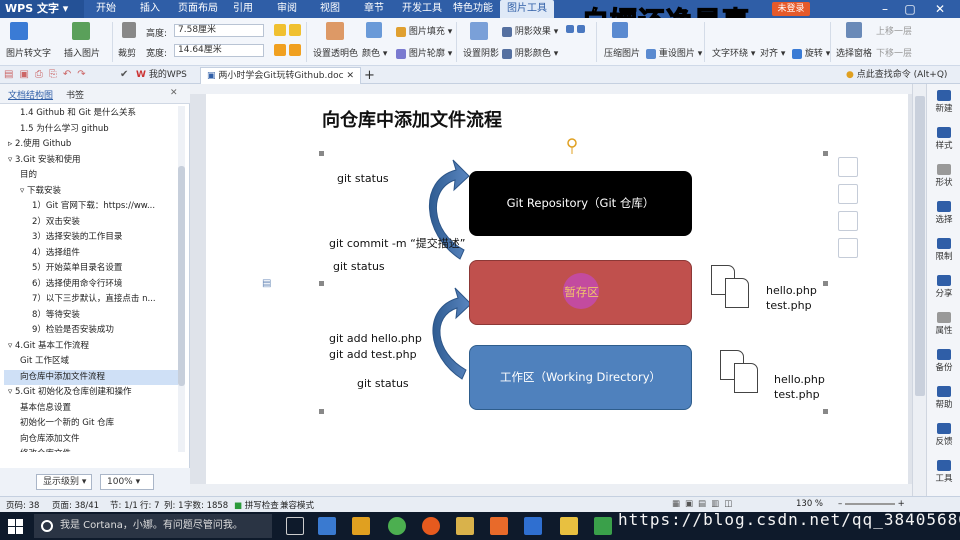  What do you see at coordinates (424, 52) in the screenshot?
I see `picture-outline-button: 图片轮廓 ▾` at bounding box center [424, 52].